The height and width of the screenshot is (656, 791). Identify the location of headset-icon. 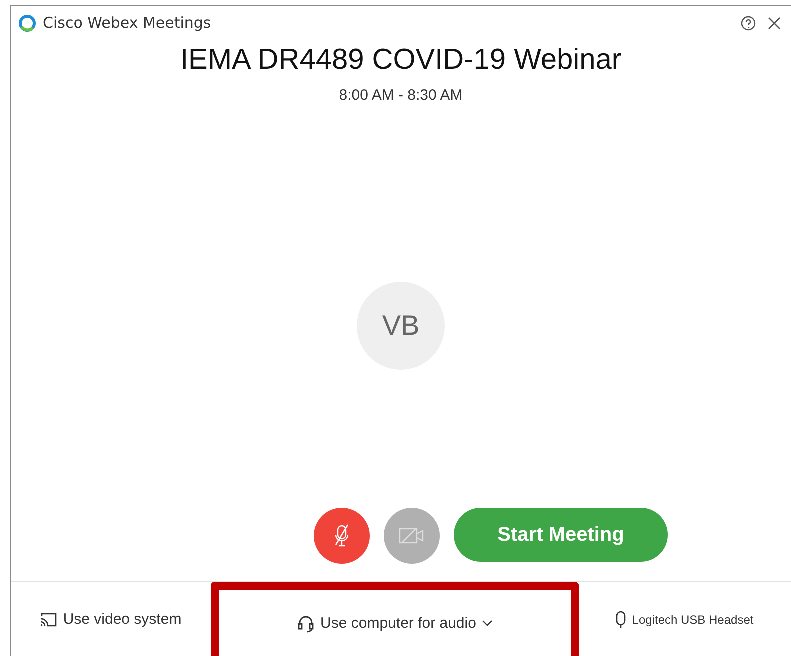
(305, 623).